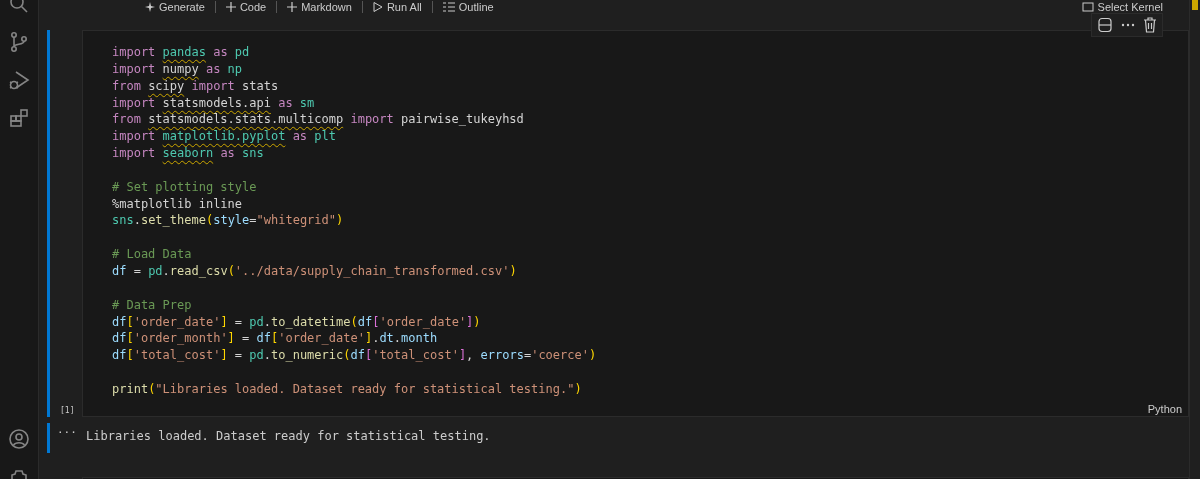 This screenshot has height=479, width=1200. What do you see at coordinates (19, 80) in the screenshot?
I see `run-debug-icon` at bounding box center [19, 80].